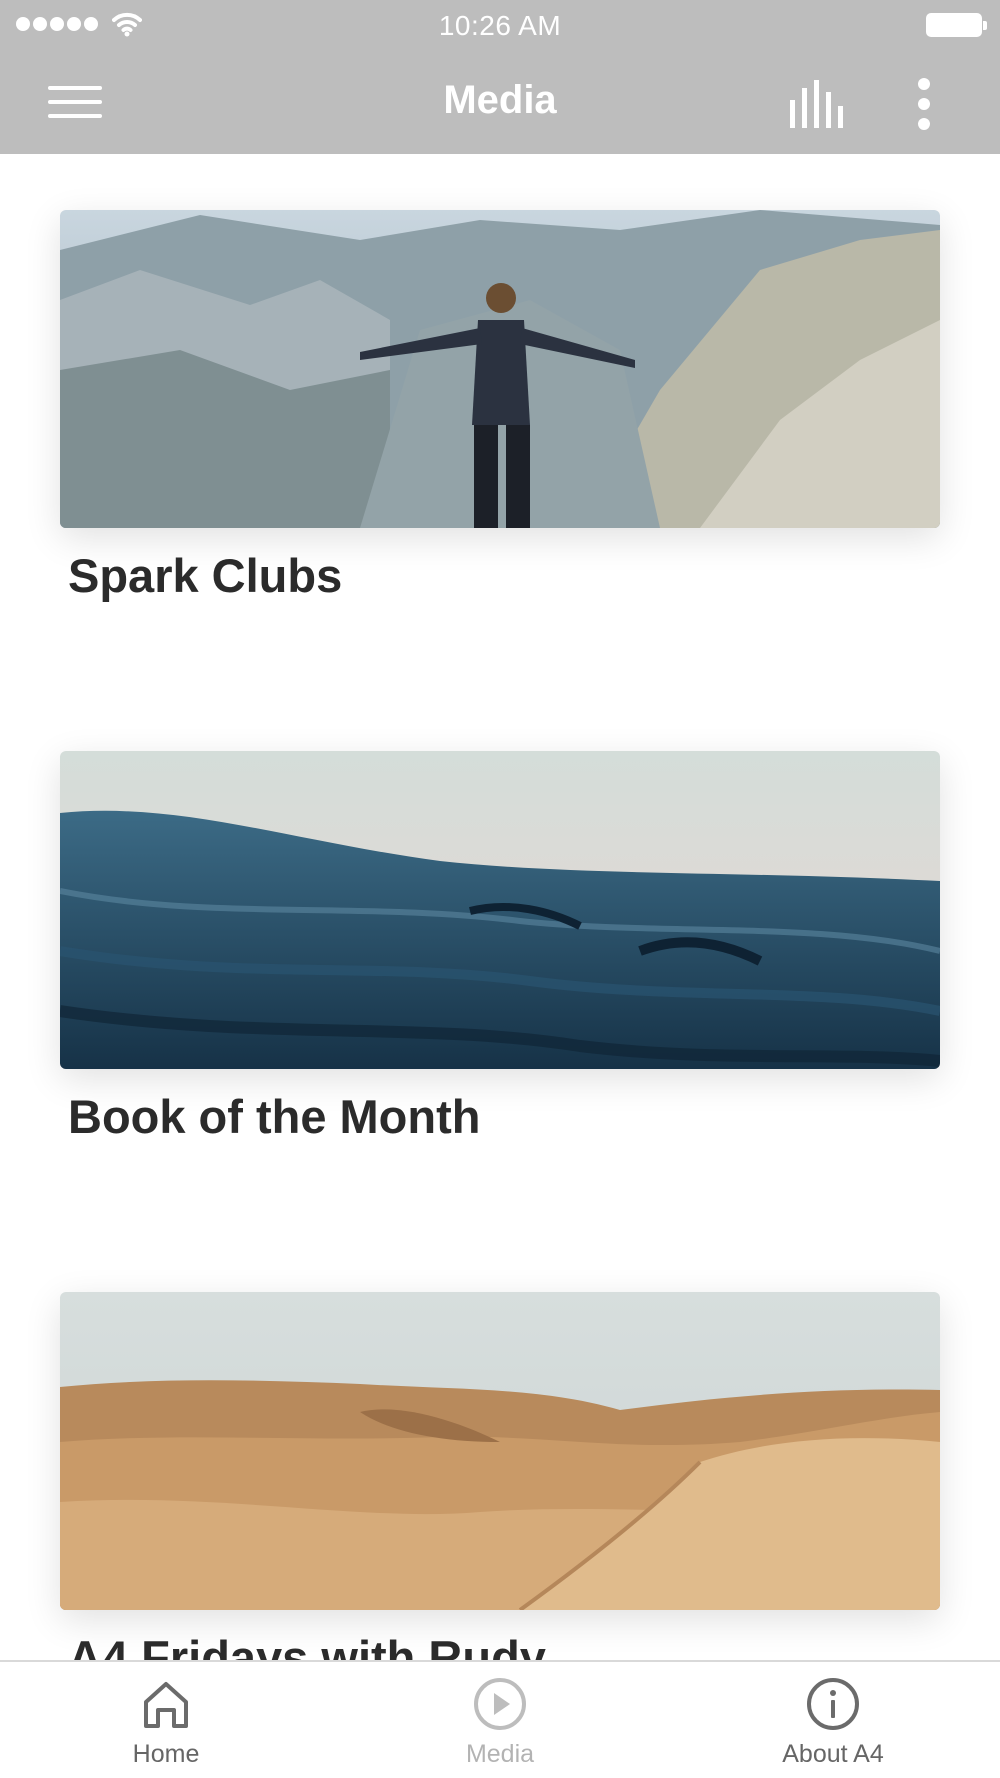  Describe the element at coordinates (500, 1754) in the screenshot. I see `tab-label: Media` at that location.